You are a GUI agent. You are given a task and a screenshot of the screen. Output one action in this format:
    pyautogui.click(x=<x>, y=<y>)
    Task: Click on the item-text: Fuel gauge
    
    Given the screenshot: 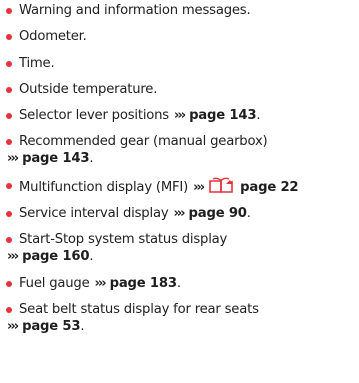 What is the action you would take?
    pyautogui.click(x=54, y=283)
    